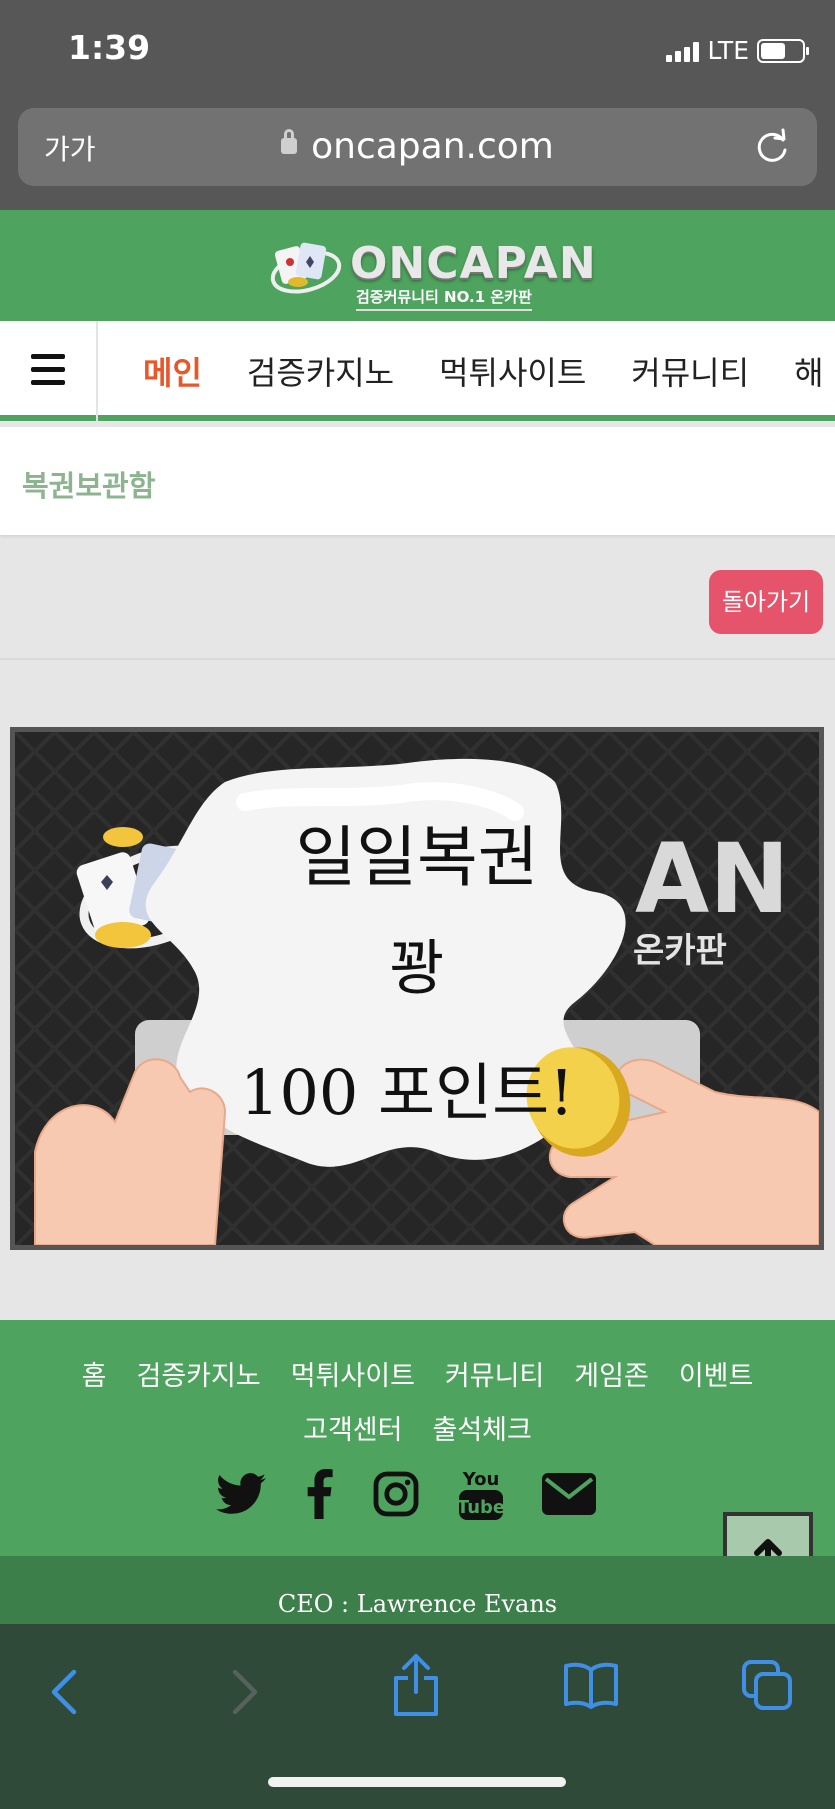 This screenshot has height=1809, width=835. I want to click on network-label: LTE, so click(728, 50).